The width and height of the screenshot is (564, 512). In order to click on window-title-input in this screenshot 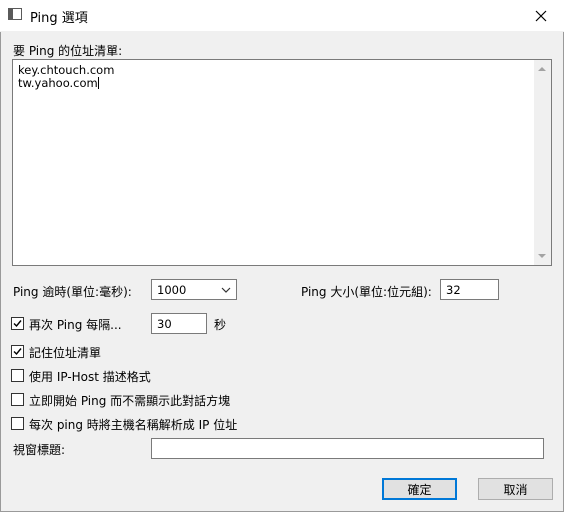, I will do `click(347, 448)`.